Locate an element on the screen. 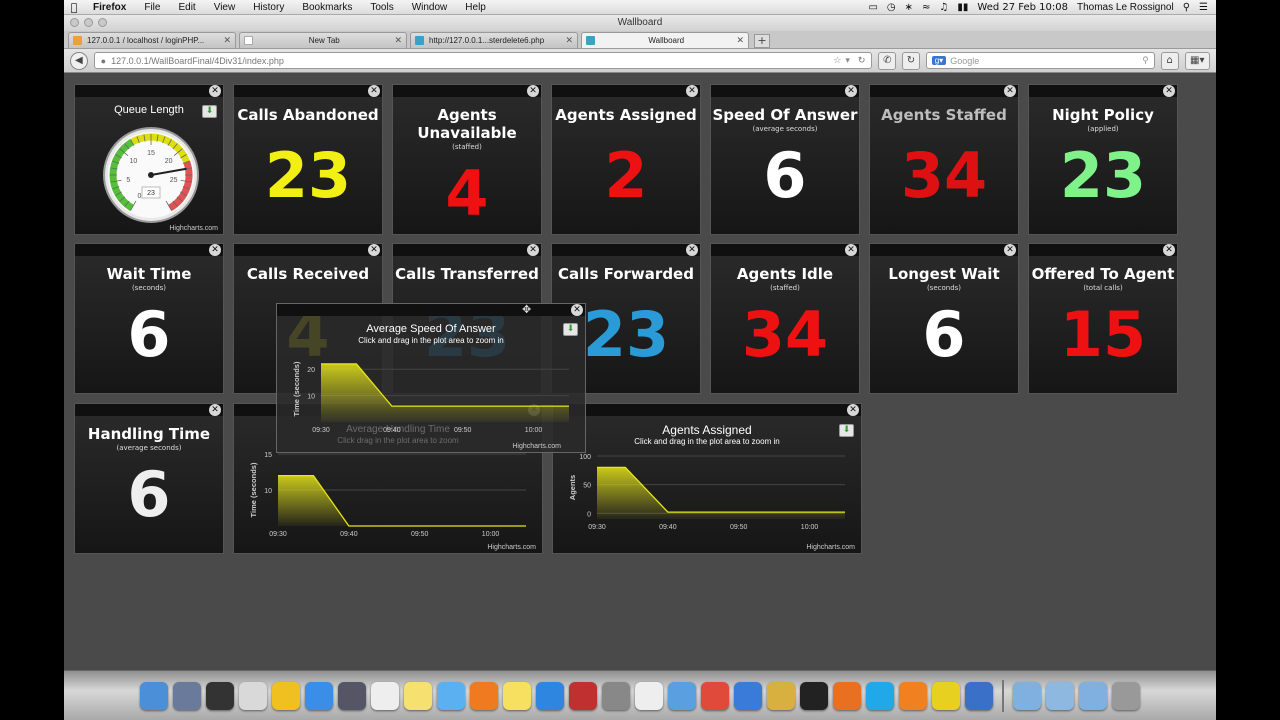  dock-app-store-icon is located at coordinates (550, 695).